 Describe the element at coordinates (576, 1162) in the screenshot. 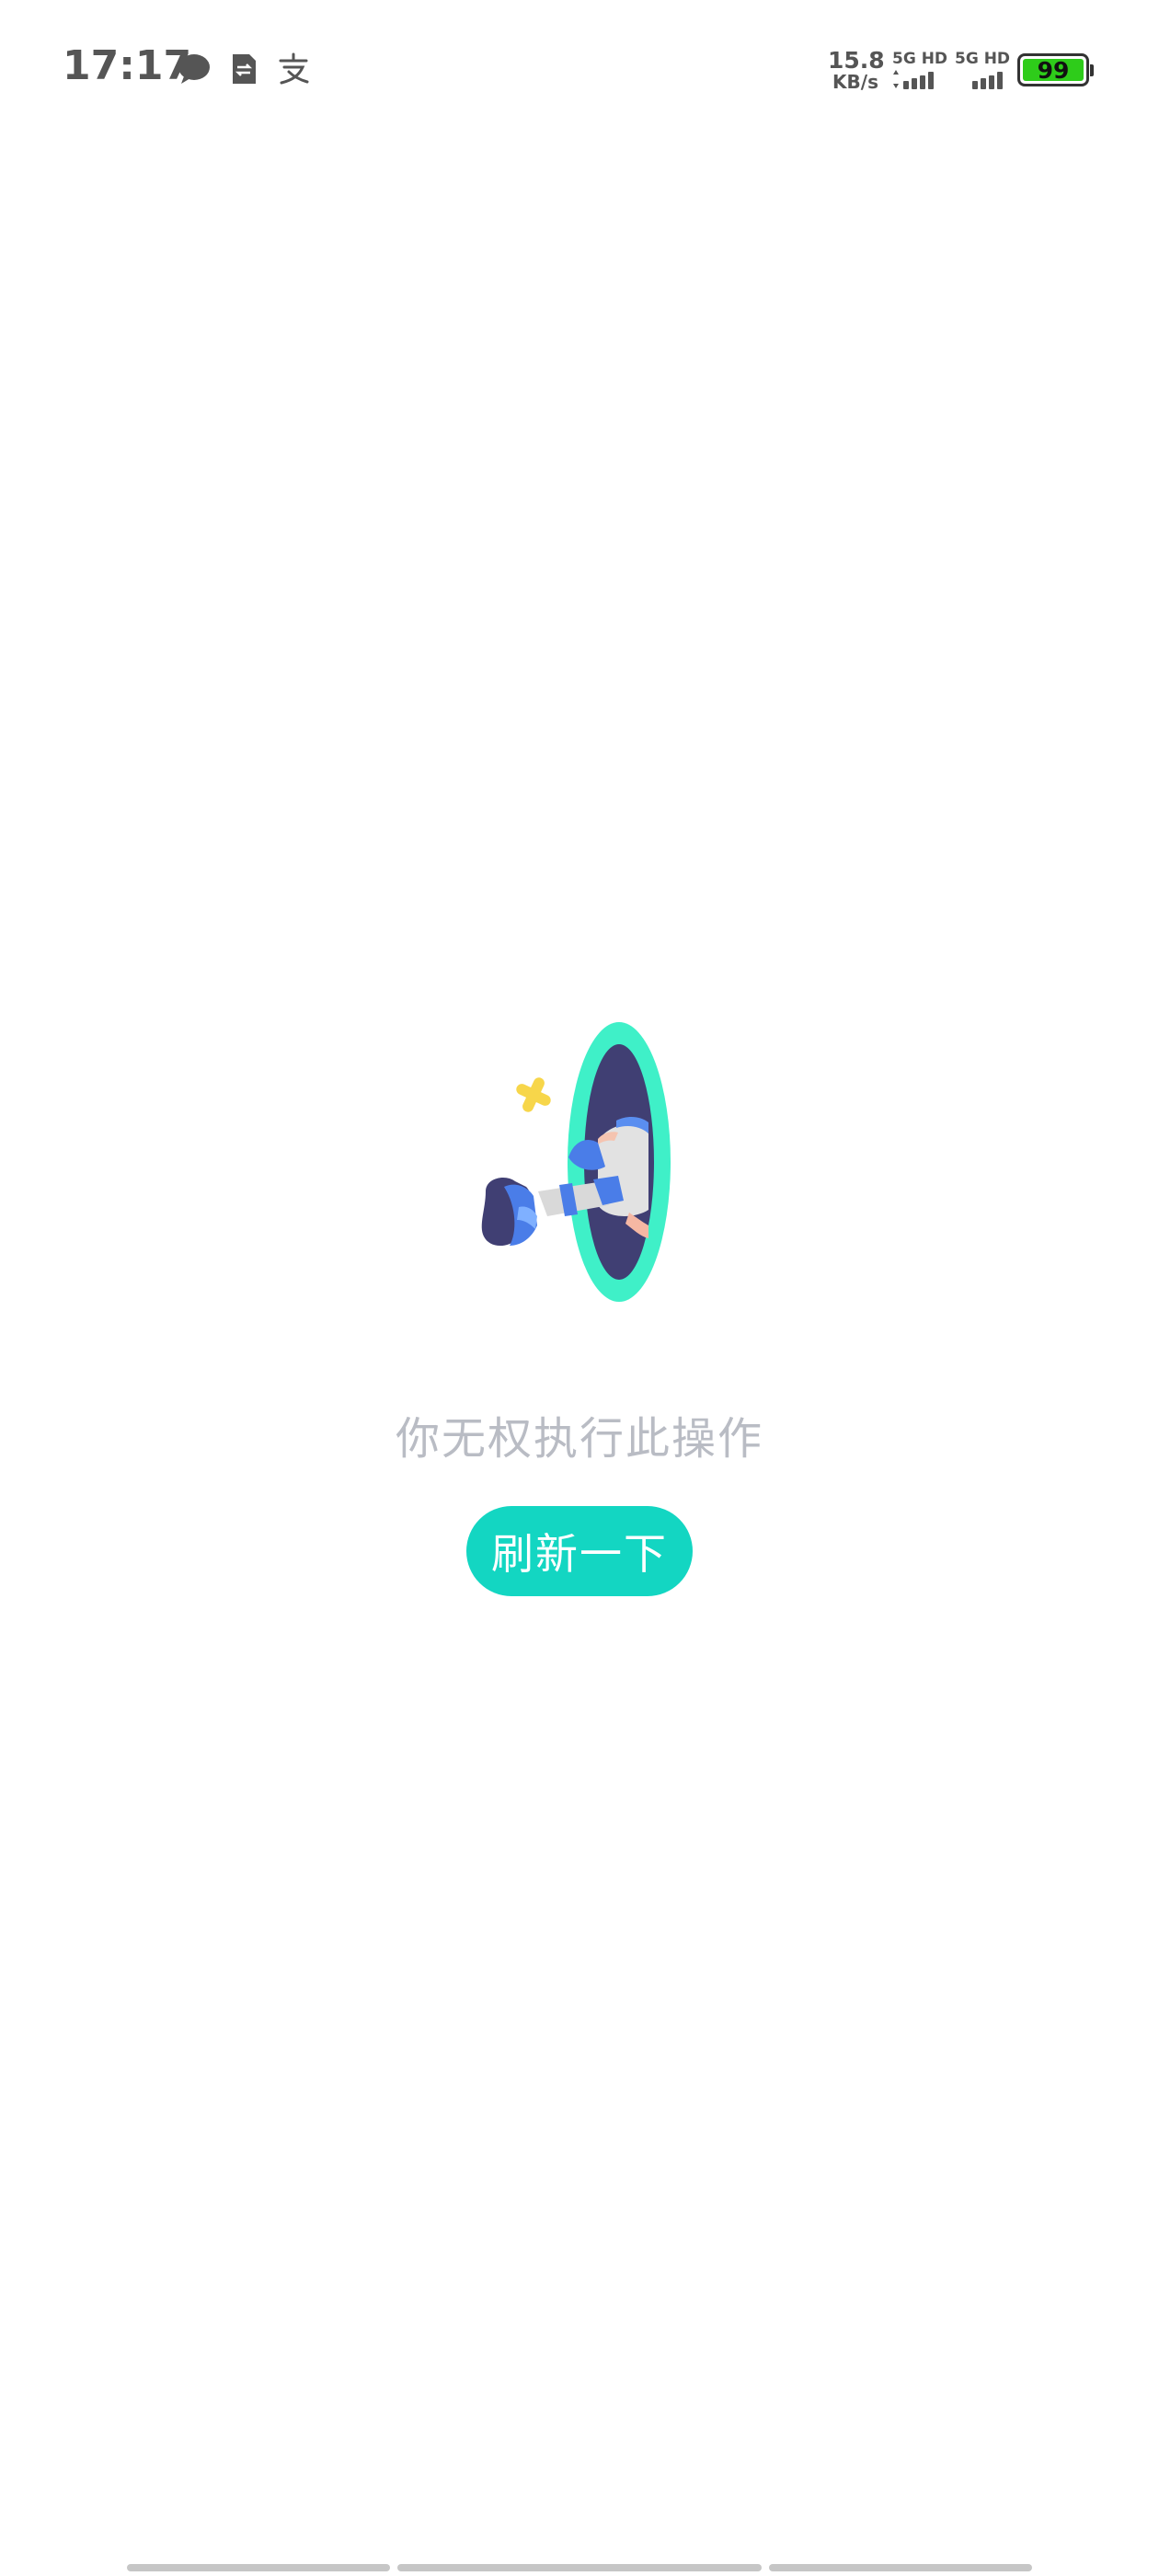

I see `no-permission-illustration-icon` at that location.